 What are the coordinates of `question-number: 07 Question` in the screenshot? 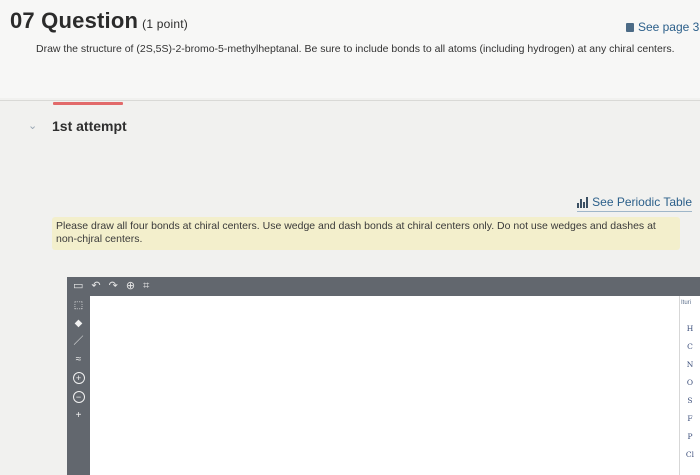 It's located at (74, 20).